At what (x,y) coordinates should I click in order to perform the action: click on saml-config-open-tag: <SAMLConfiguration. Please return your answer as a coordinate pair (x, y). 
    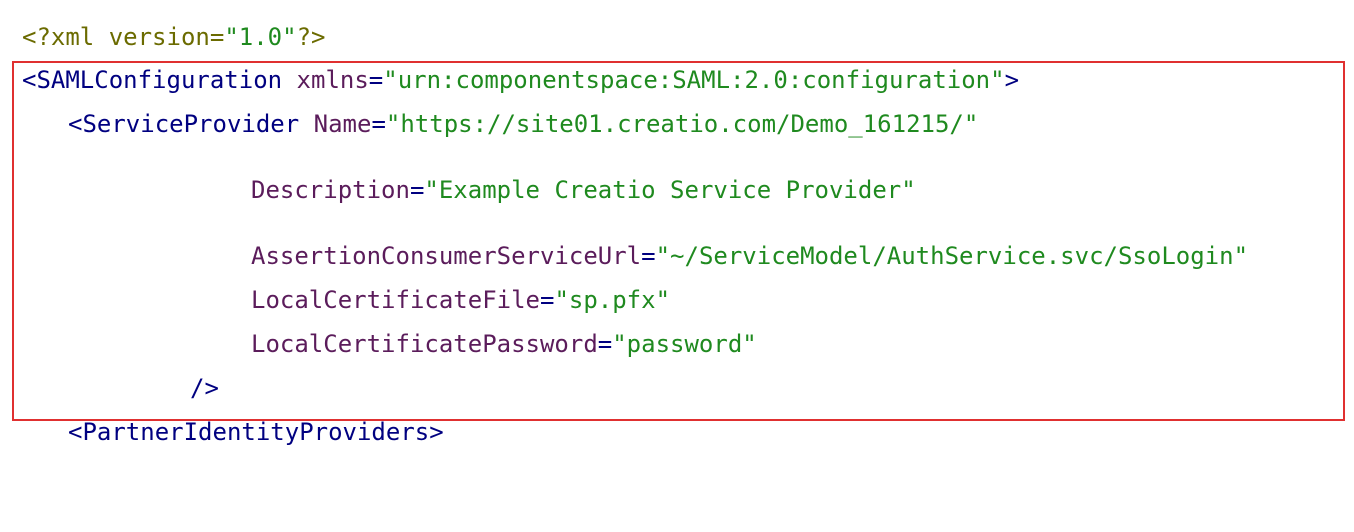
    Looking at the image, I should click on (152, 80).